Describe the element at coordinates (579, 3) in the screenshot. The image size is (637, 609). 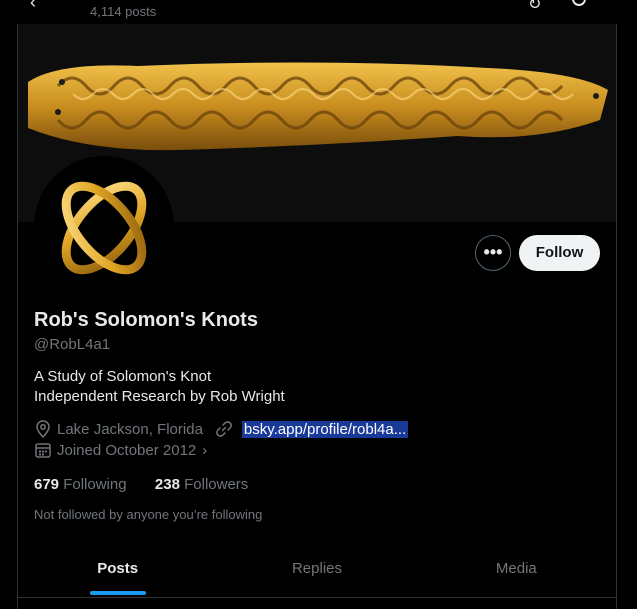
I see `search-icon` at that location.